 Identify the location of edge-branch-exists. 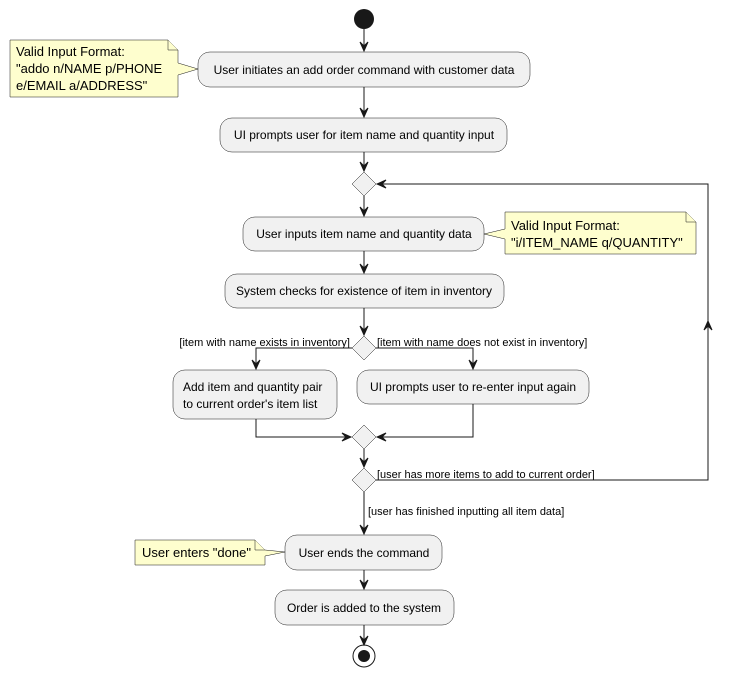
(303, 358).